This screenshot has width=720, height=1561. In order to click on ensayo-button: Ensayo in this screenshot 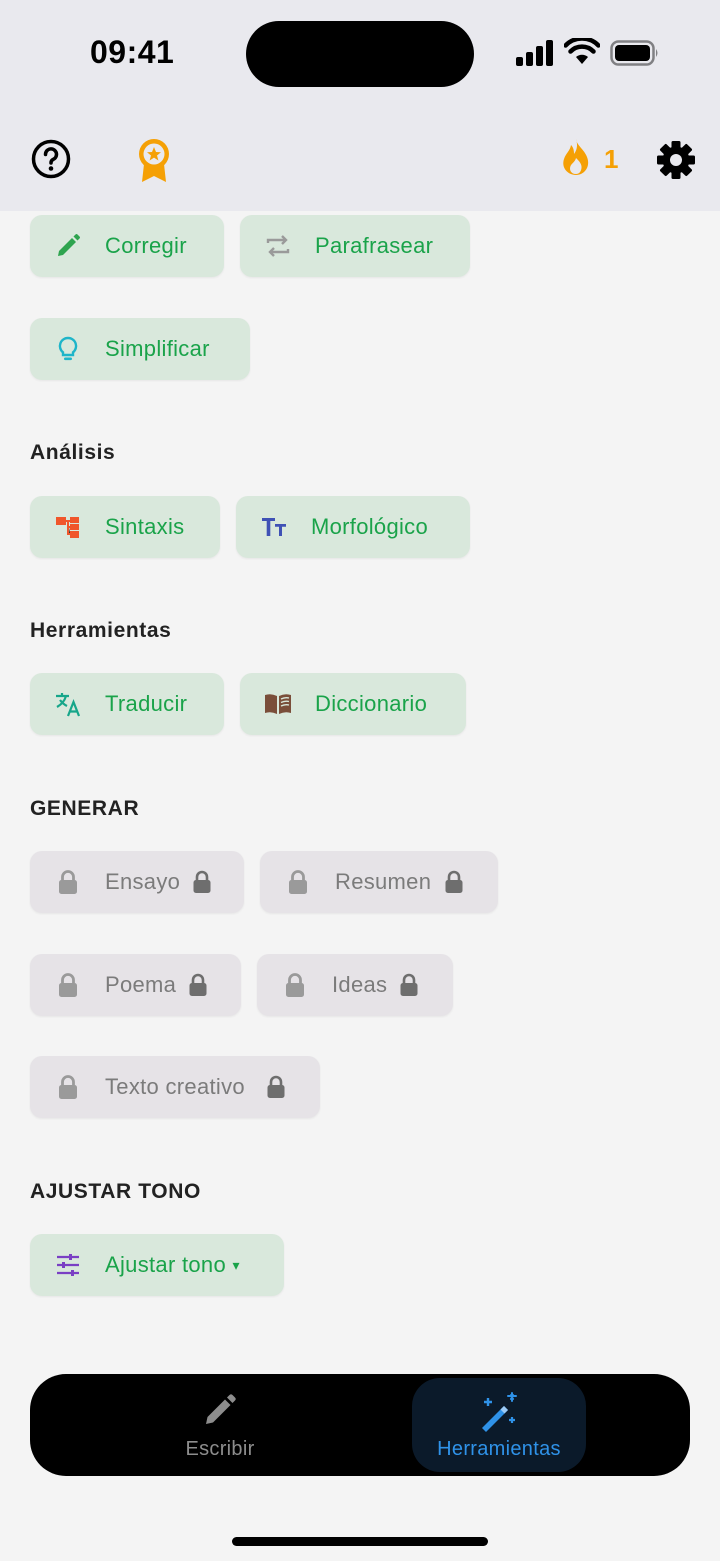, I will do `click(137, 882)`.